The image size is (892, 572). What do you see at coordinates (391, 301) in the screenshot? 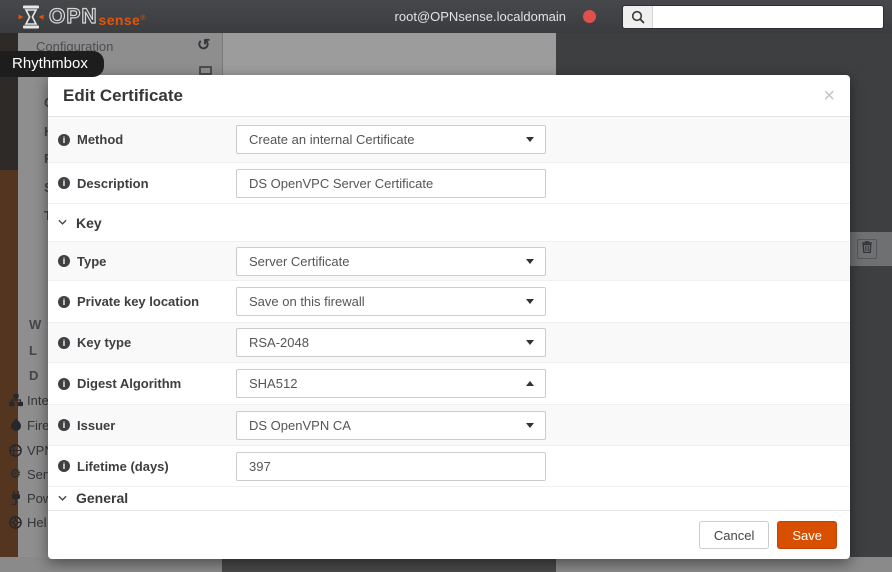
I see `private-key-location-select: Save on this firewall` at bounding box center [391, 301].